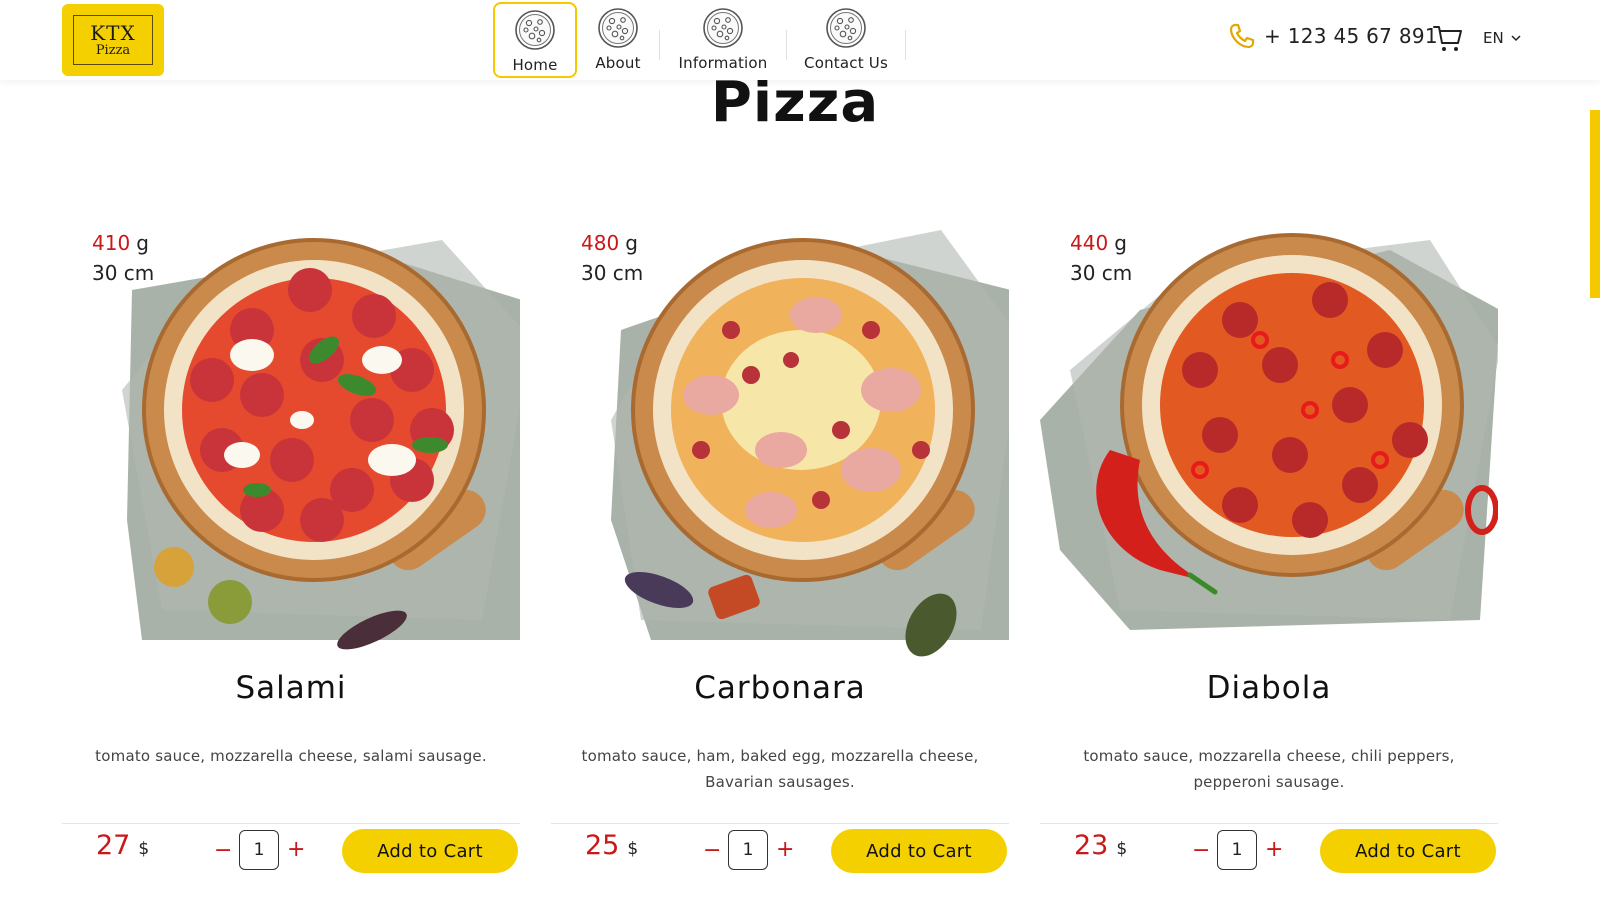  Describe the element at coordinates (1351, 36) in the screenshot. I see `phone-number: + 123 45 67 891` at that location.